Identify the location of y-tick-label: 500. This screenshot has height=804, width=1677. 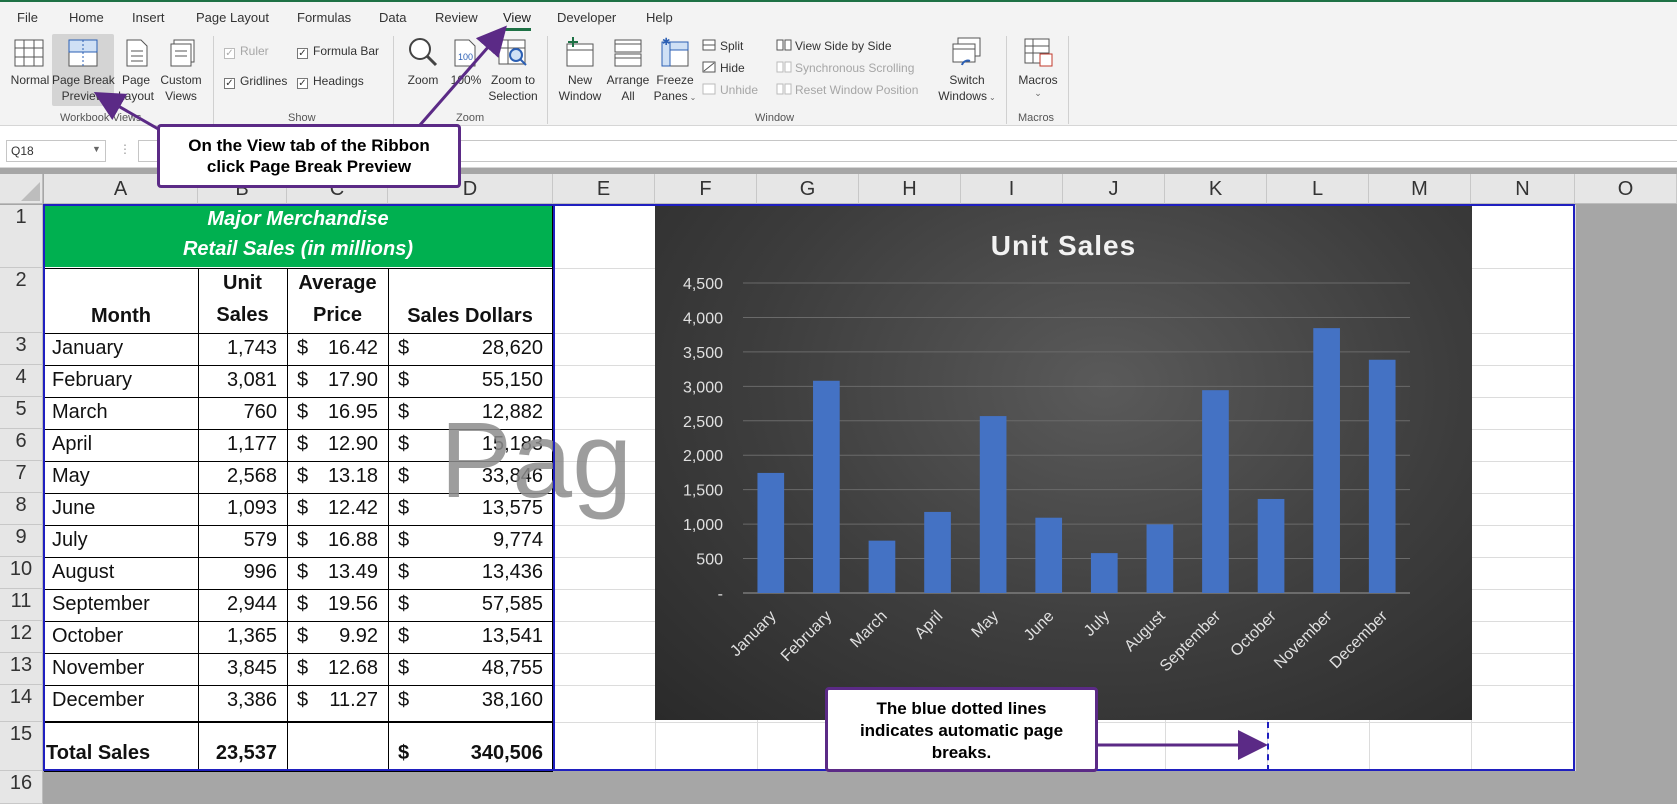
(709, 560).